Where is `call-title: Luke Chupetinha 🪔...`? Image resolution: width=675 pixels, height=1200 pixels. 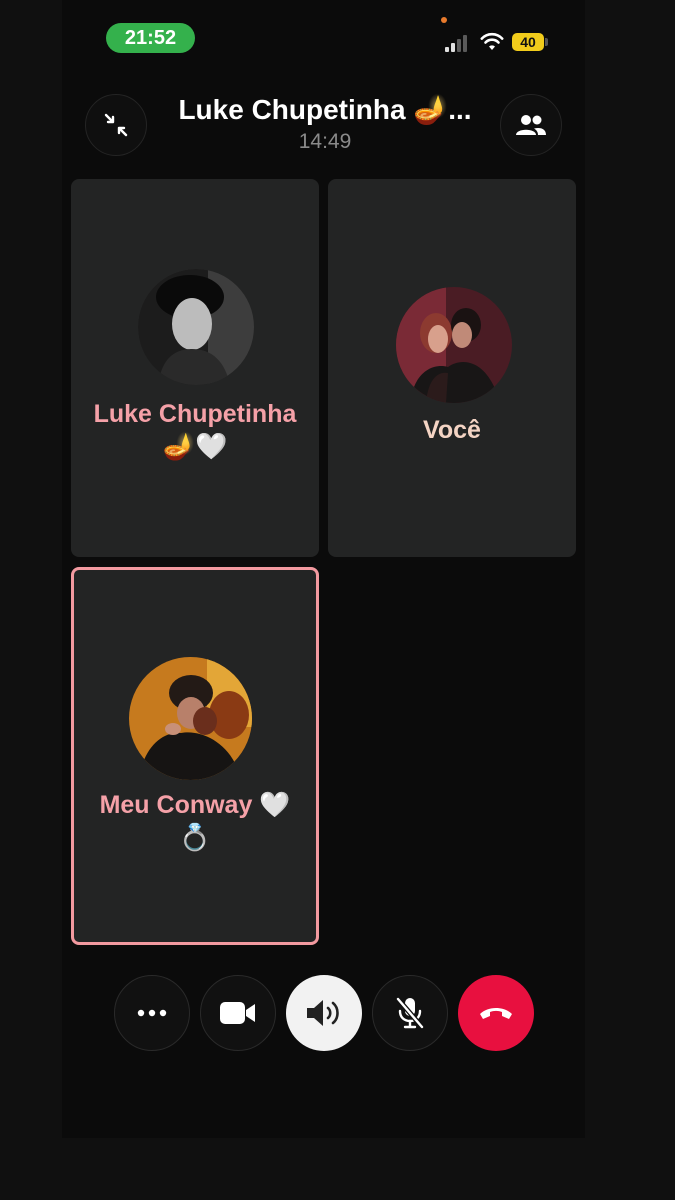
call-title: Luke Chupetinha 🪔... is located at coordinates (325, 109).